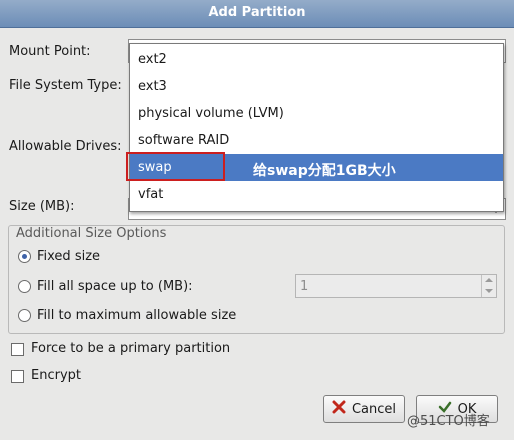 This screenshot has width=514, height=440. I want to click on cancel-button: Cancel, so click(364, 409).